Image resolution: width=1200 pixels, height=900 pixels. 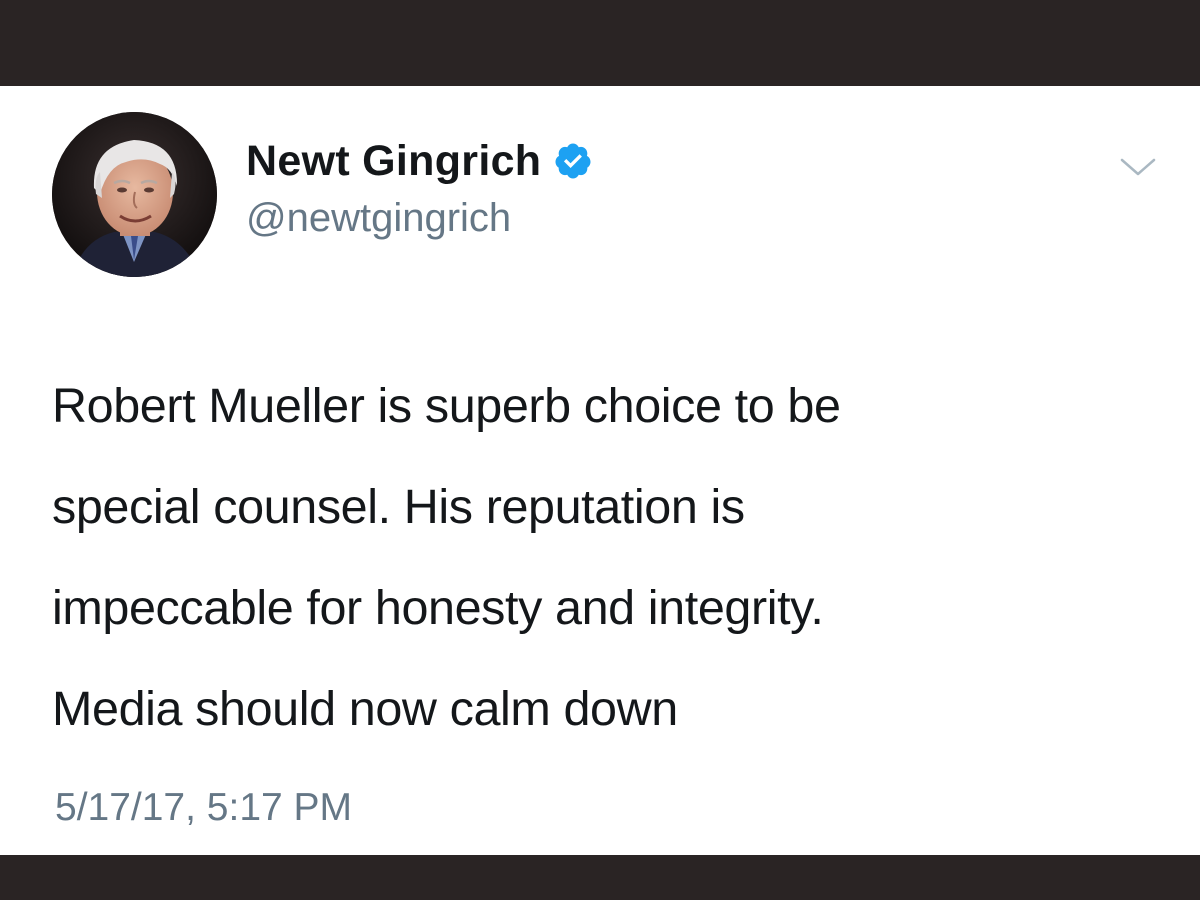 What do you see at coordinates (378, 218) in the screenshot?
I see `author-handle: @newtgingrich` at bounding box center [378, 218].